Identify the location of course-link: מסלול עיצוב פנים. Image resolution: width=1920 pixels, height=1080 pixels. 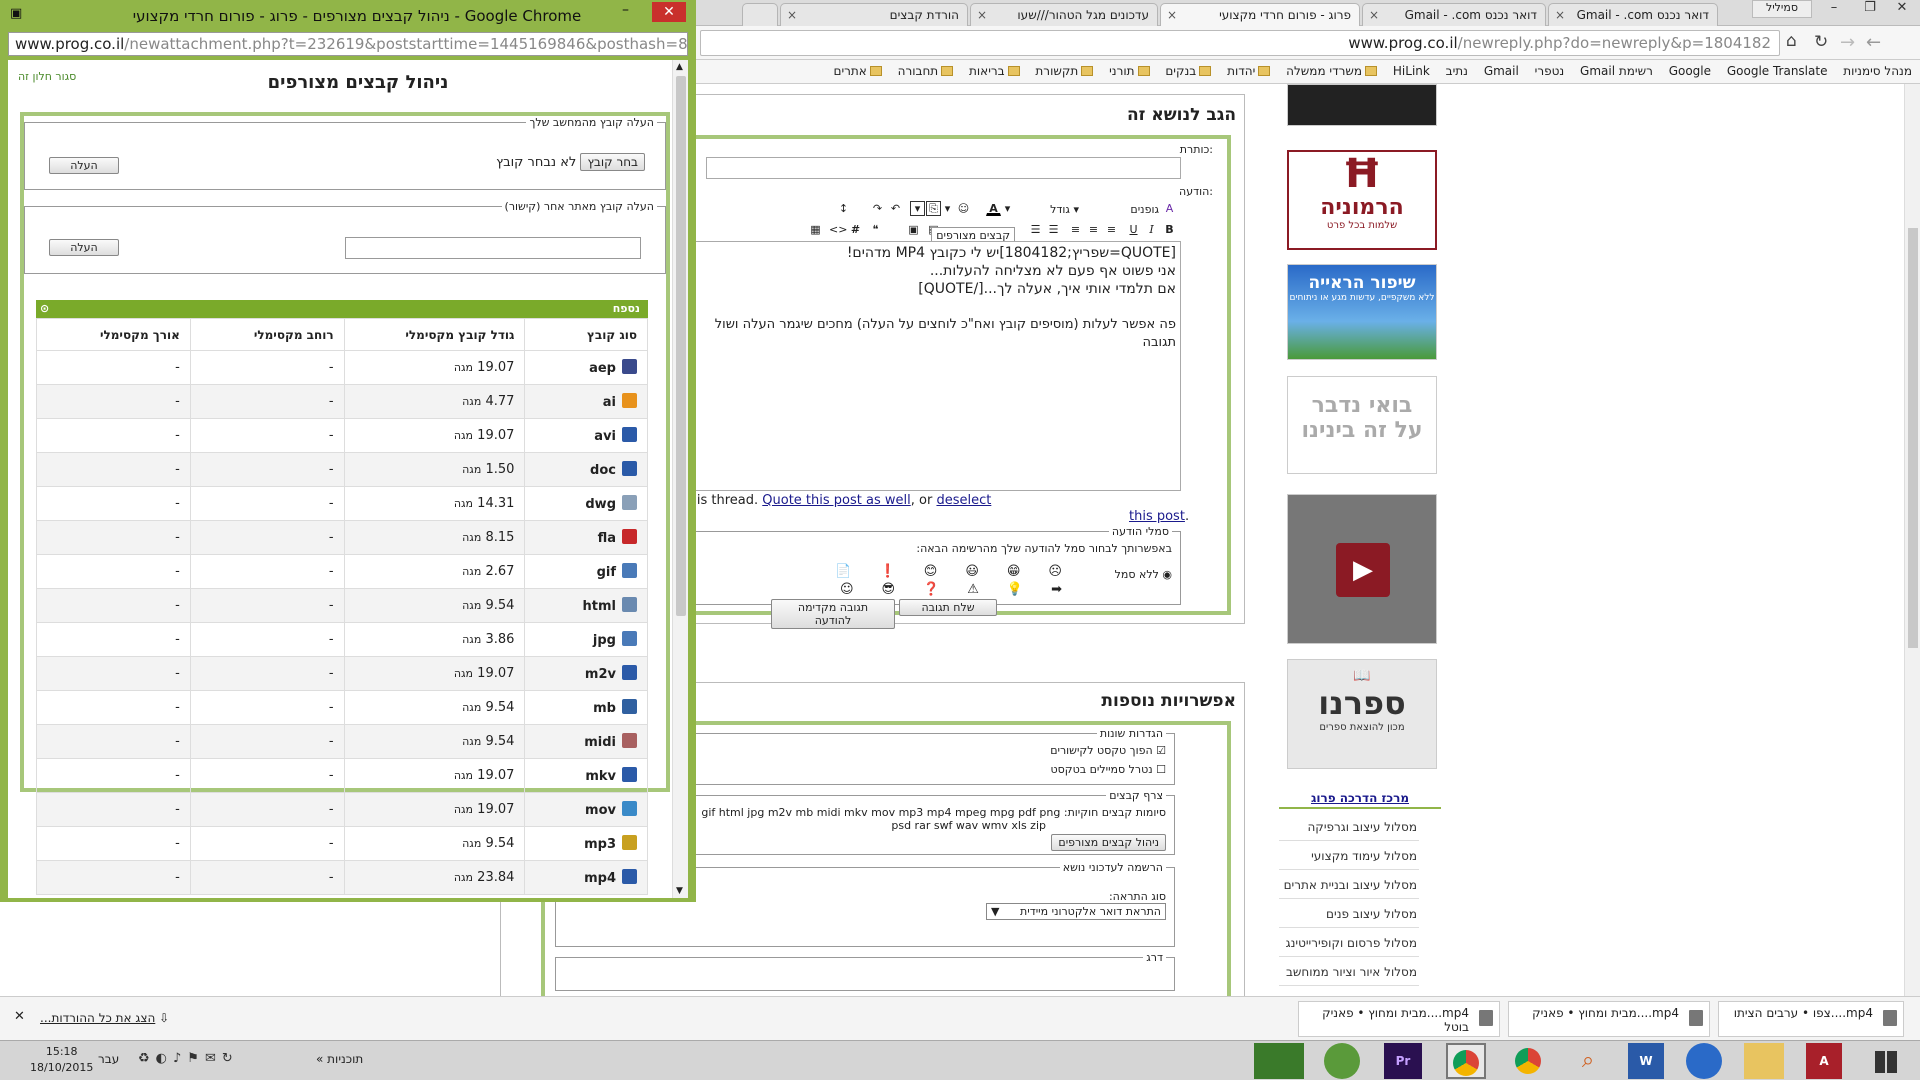
(1349, 914).